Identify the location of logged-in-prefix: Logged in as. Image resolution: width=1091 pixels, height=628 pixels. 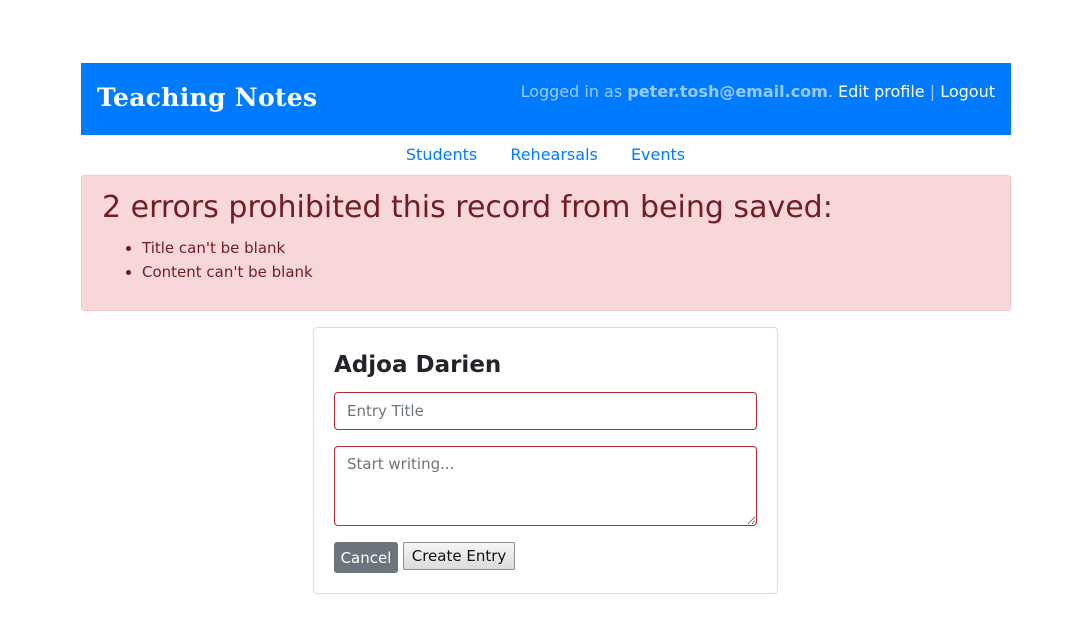
(574, 91).